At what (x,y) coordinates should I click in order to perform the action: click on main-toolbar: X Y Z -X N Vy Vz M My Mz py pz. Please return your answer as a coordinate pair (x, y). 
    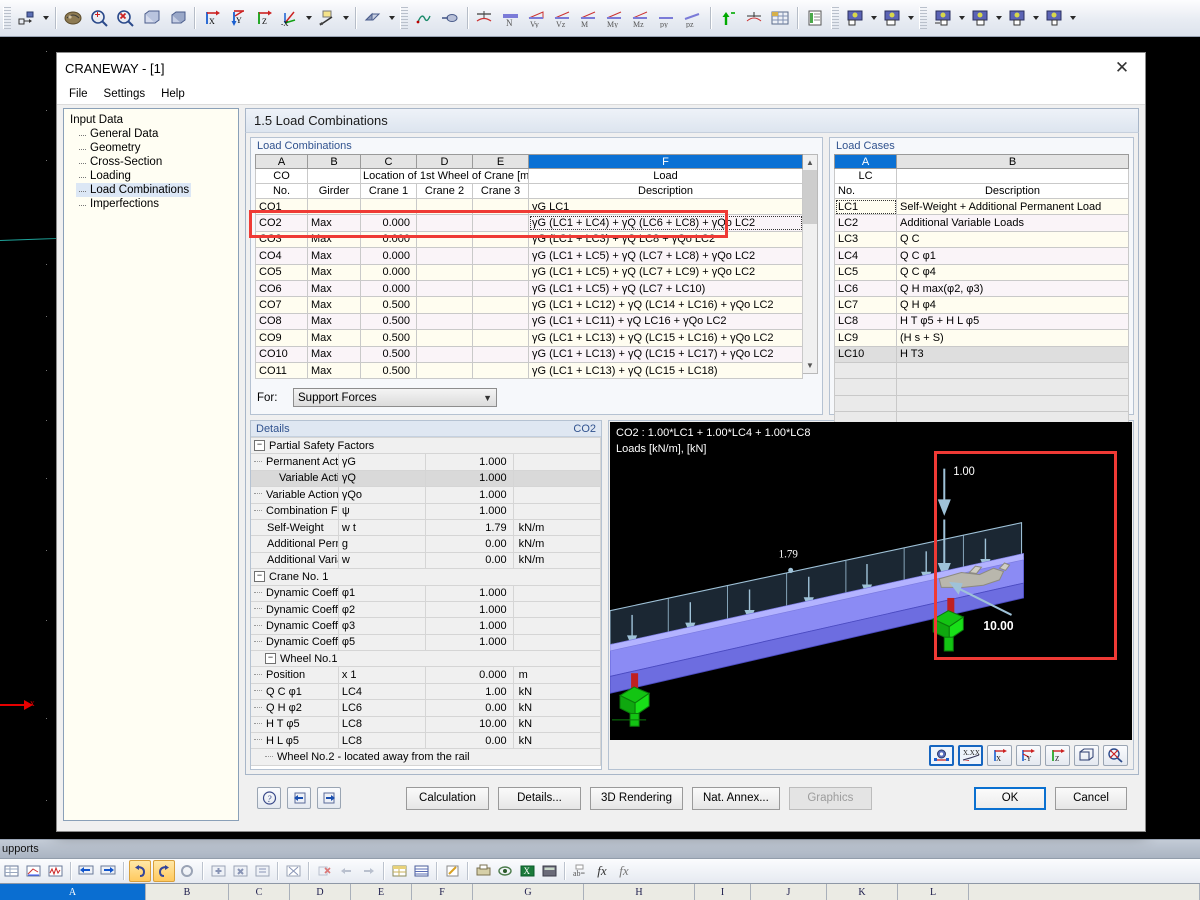
    Looking at the image, I should click on (600, 18).